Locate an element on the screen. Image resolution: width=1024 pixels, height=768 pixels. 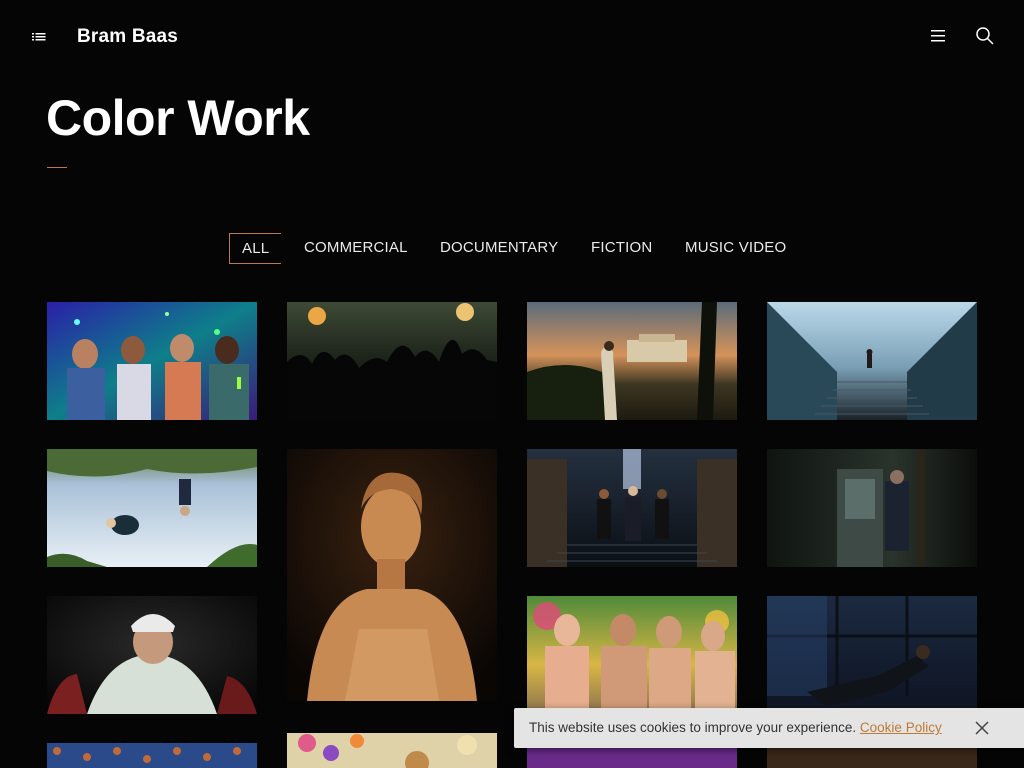
gallery-item-concert-crowd-flares is located at coordinates (392, 361).